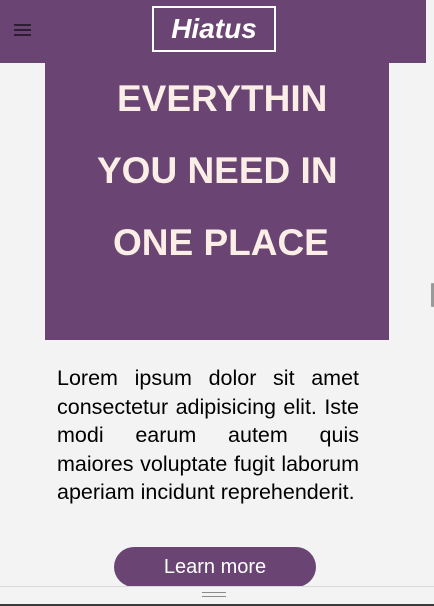 This screenshot has height=606, width=434. Describe the element at coordinates (221, 242) in the screenshot. I see `hero-title-line: ONE PLACE` at that location.